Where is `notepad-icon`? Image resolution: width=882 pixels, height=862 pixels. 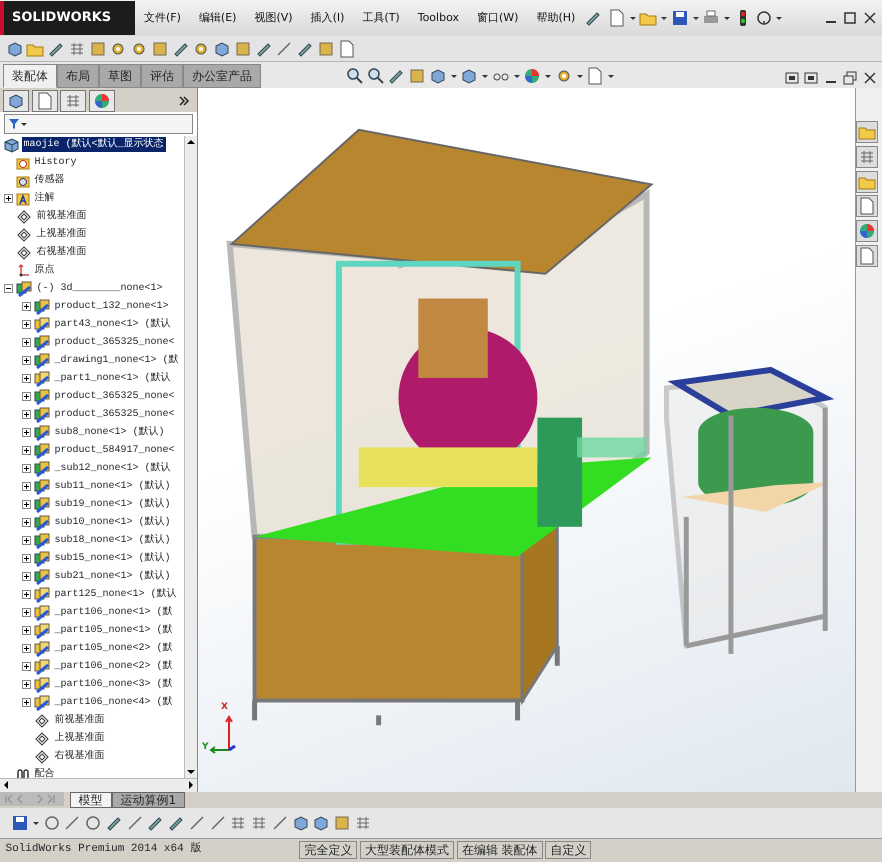
notepad-icon is located at coordinates (867, 255).